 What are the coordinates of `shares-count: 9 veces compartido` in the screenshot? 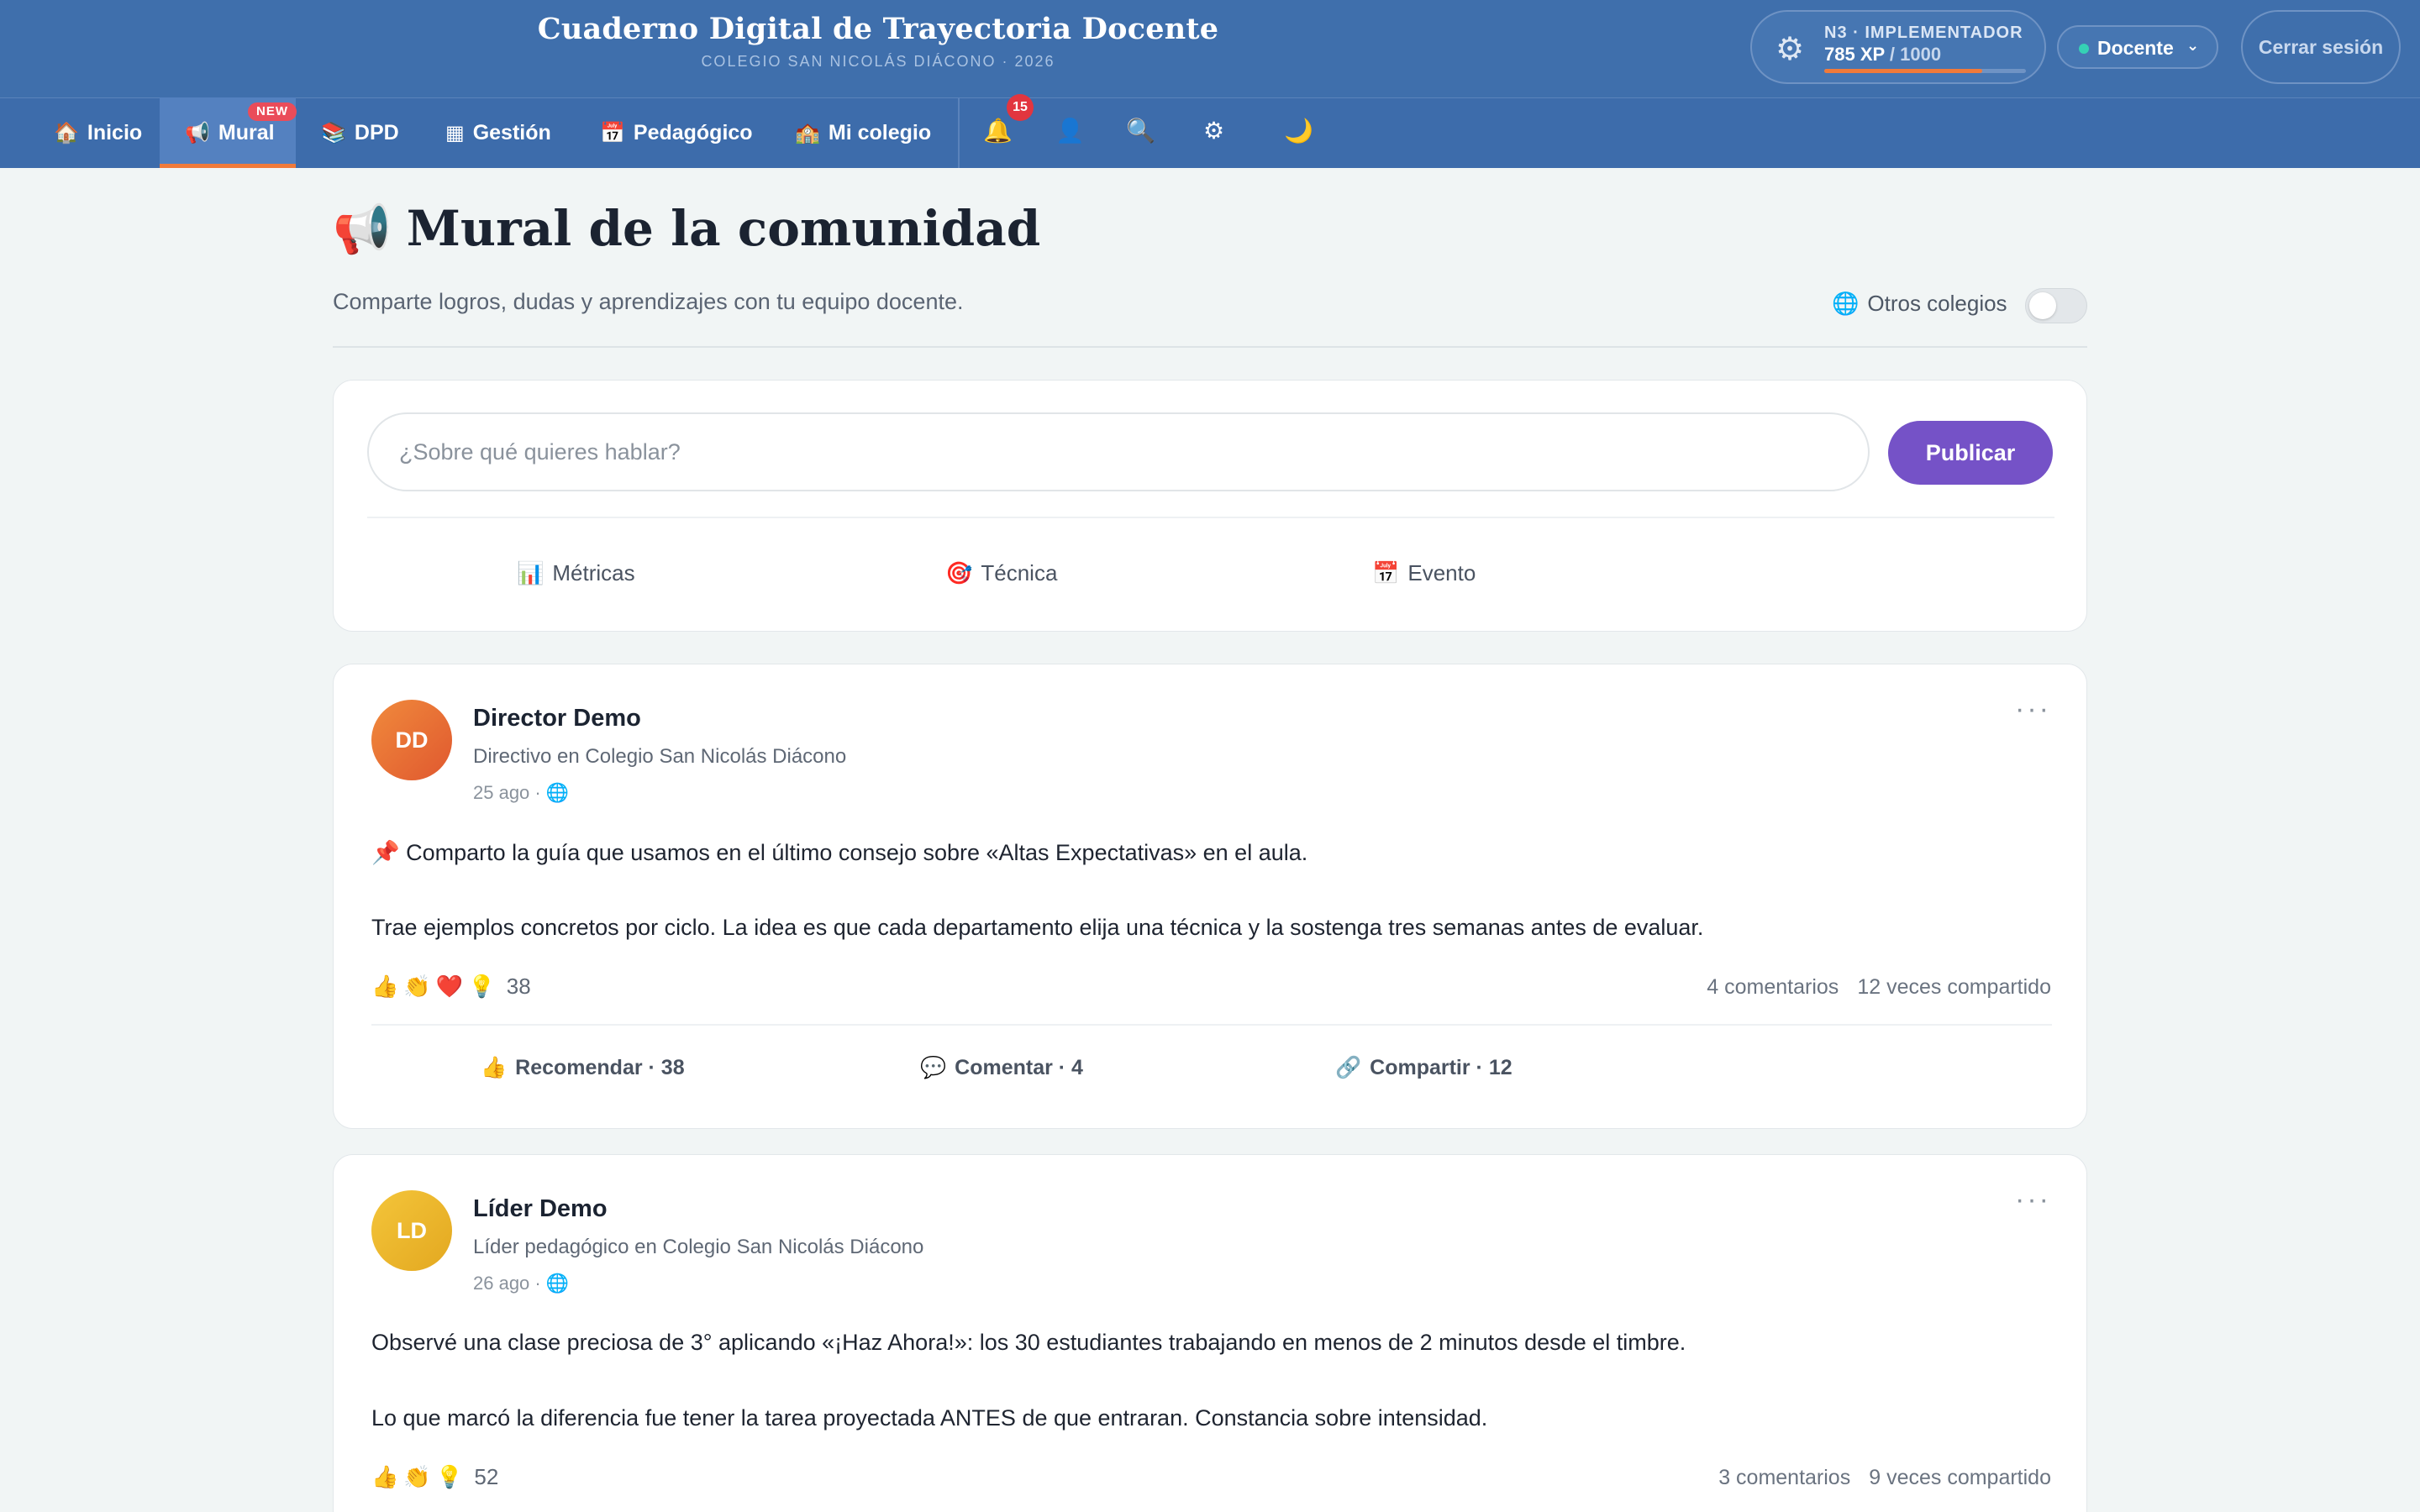 It's located at (1960, 1477).